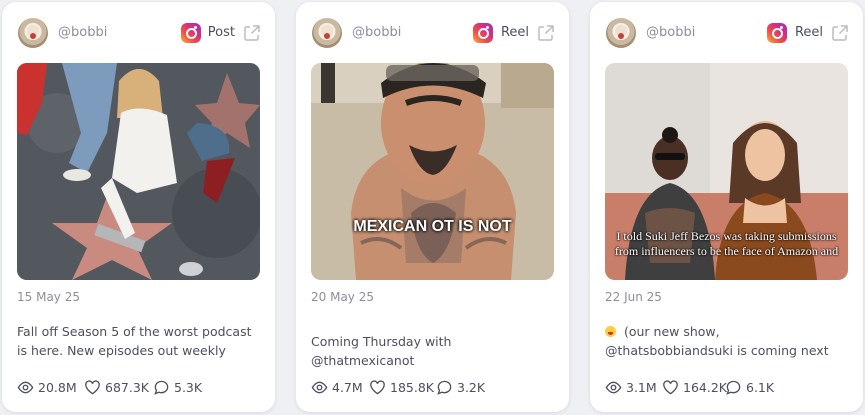  I want to click on views-stat: 3.1M, so click(631, 387).